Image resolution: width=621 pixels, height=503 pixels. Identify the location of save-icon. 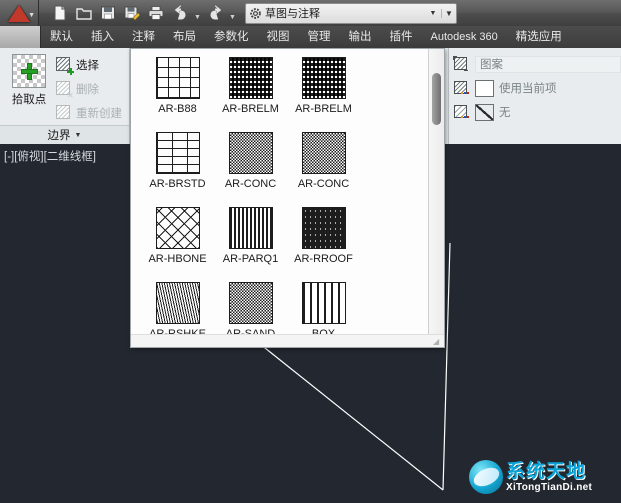
(108, 13).